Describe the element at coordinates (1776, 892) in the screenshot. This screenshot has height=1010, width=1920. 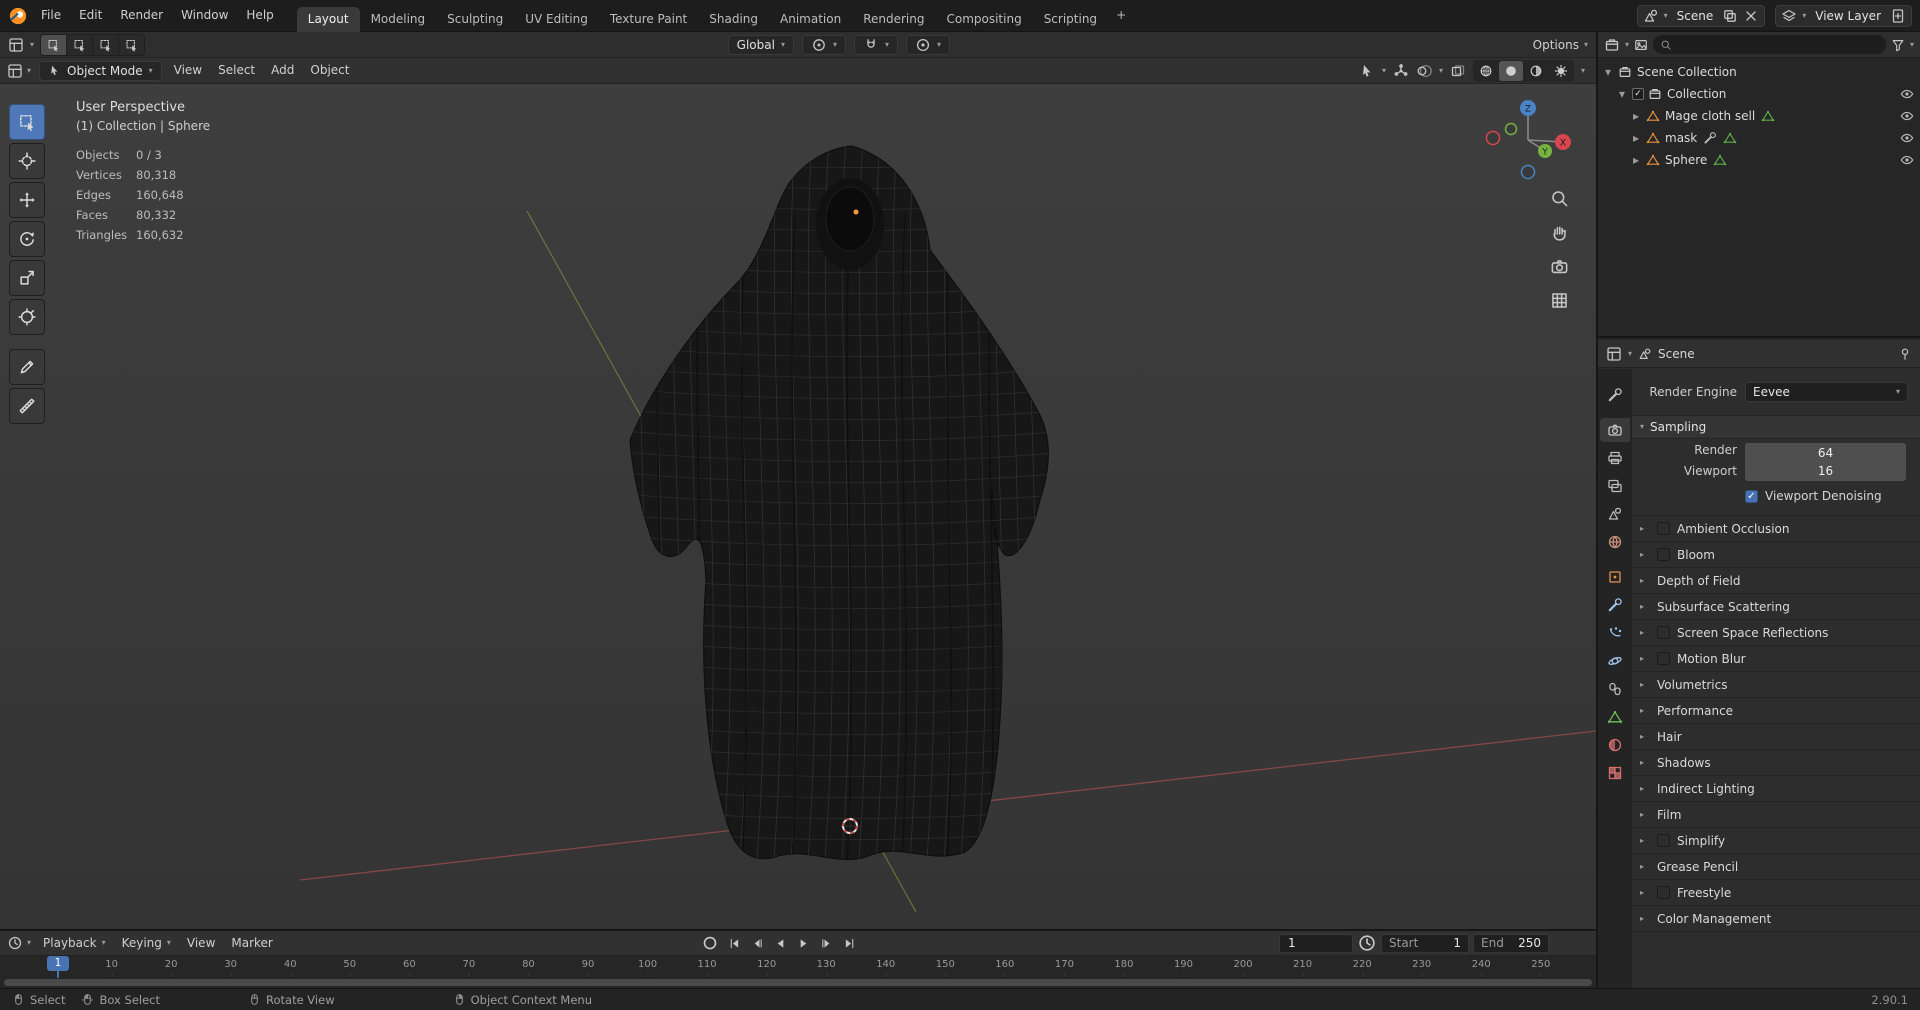
I see `section-freestyle: ▸ Freestyle` at that location.